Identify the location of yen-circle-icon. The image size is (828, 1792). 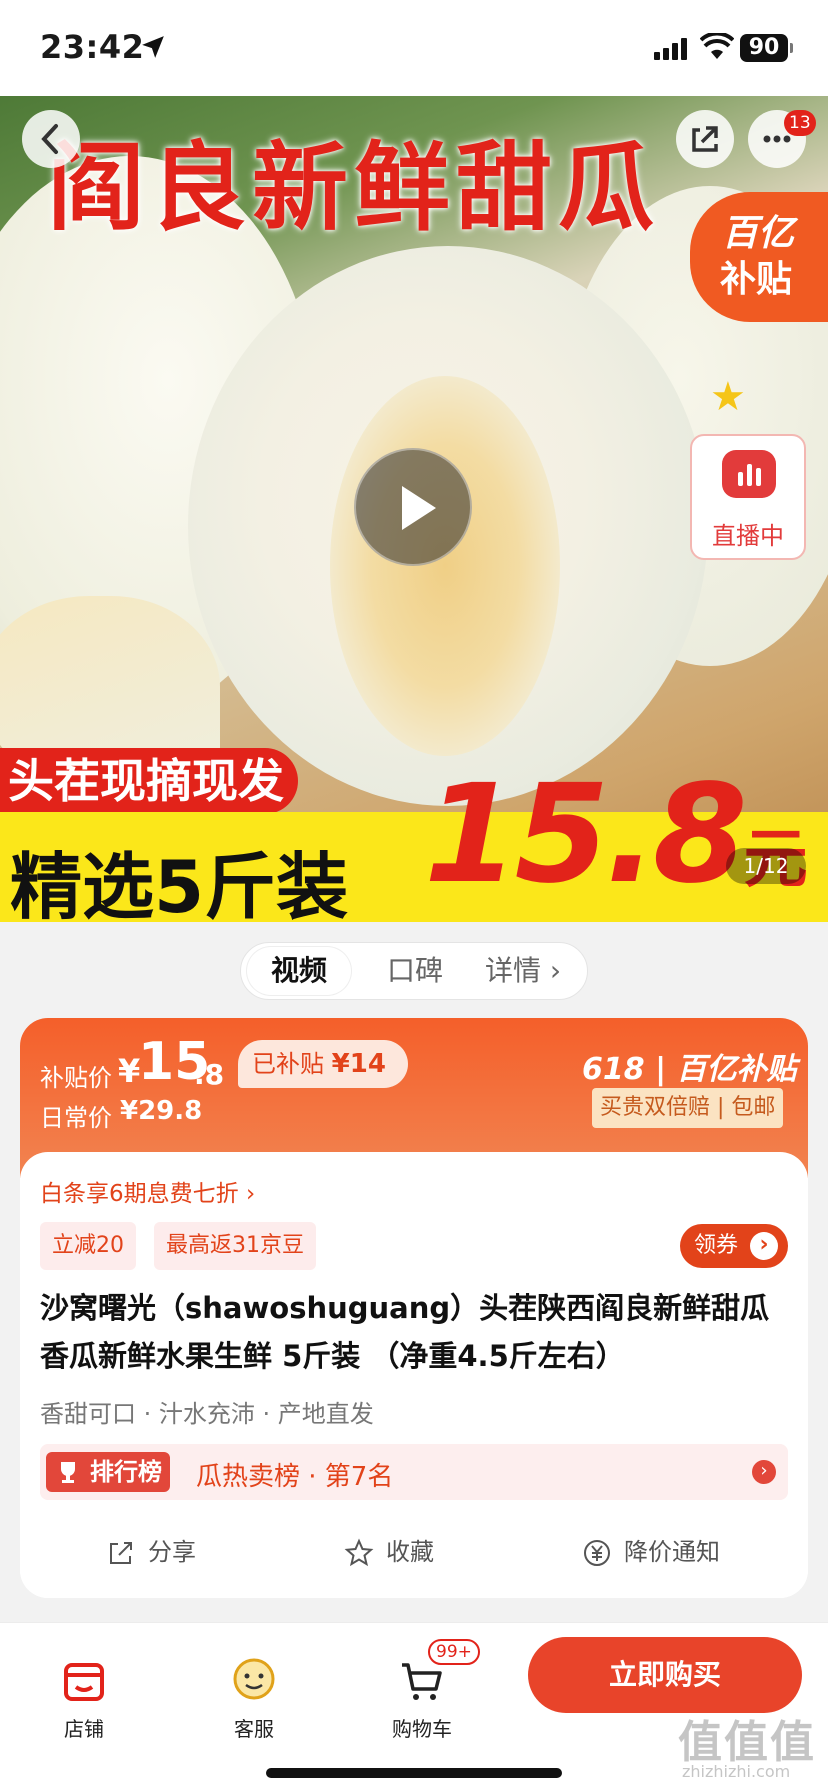
(597, 1553).